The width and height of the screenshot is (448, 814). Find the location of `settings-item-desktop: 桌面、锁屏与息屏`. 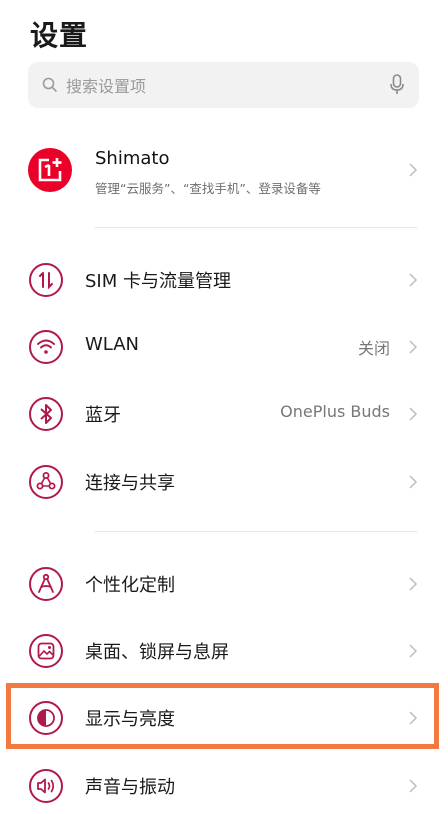

settings-item-desktop: 桌面、锁屏与息屏 is located at coordinates (224, 651).